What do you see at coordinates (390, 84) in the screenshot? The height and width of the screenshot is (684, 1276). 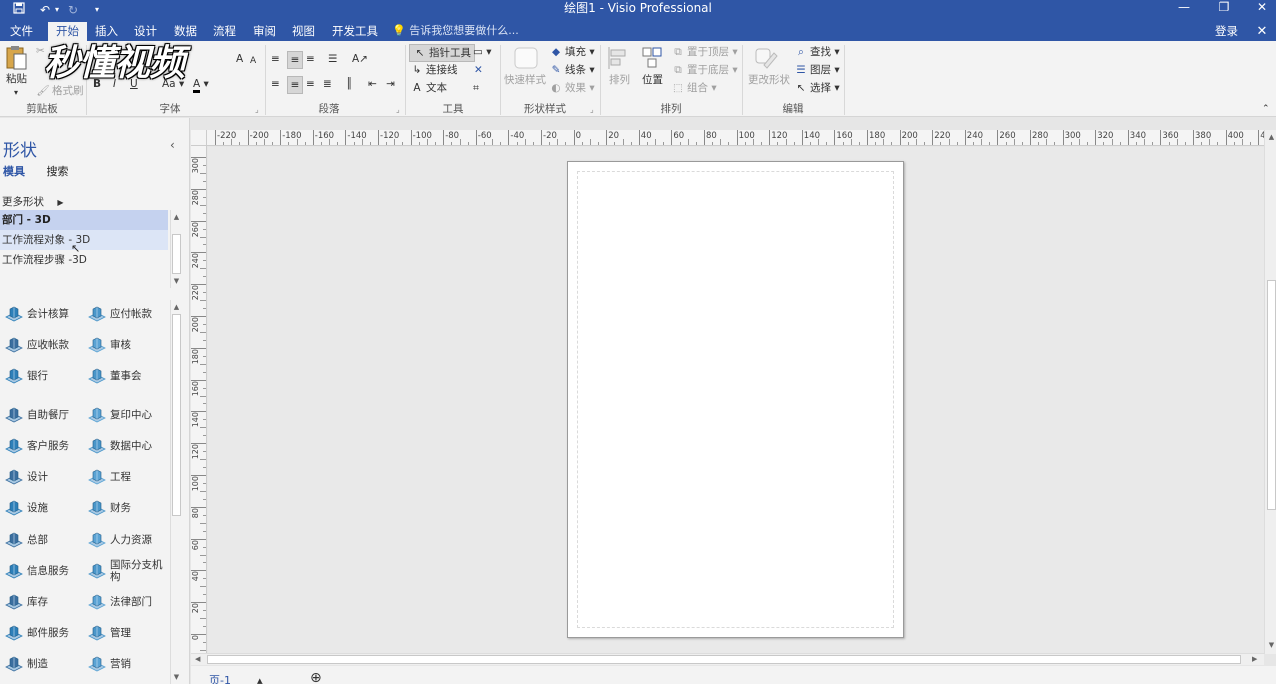 I see `increase-indent-icon: ⇥` at bounding box center [390, 84].